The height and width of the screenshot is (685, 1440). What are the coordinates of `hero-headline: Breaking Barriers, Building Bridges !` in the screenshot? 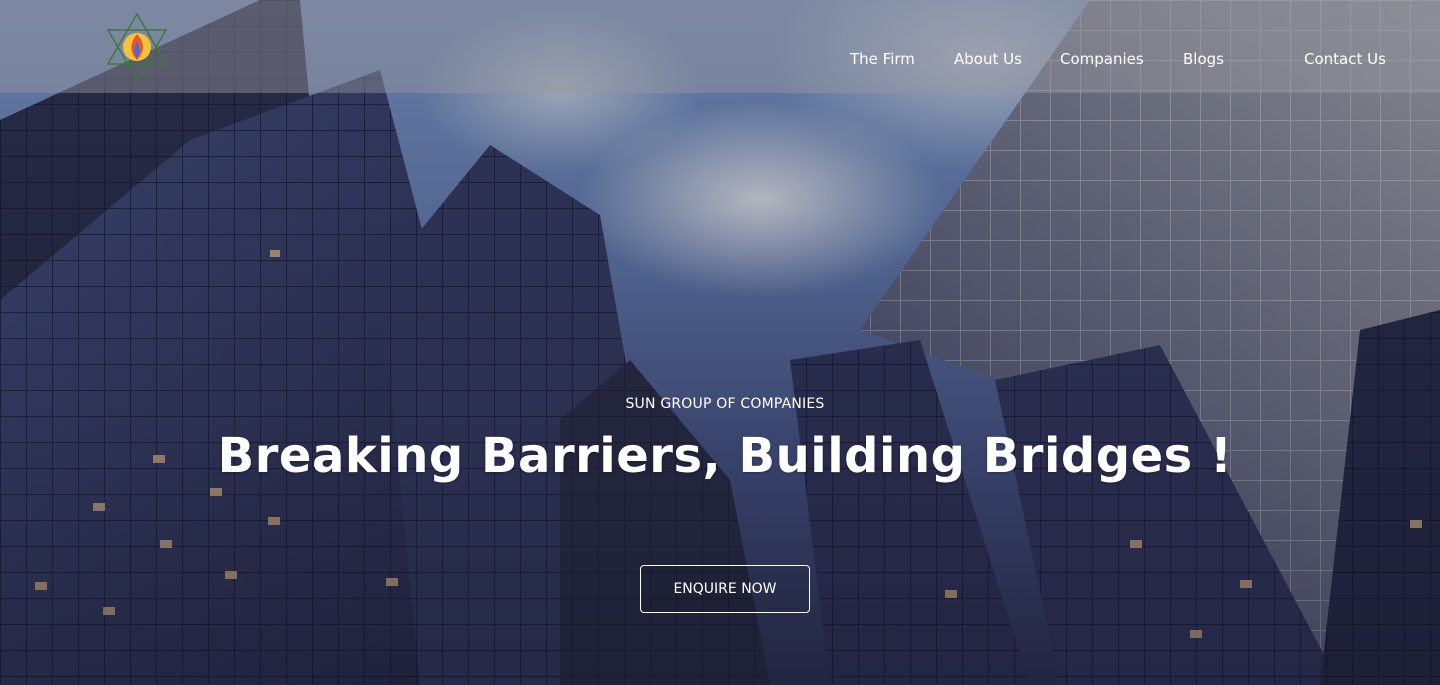 It's located at (725, 456).